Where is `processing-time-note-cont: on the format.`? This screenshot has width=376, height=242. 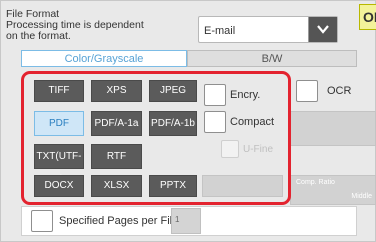 processing-time-note-cont: on the format. is located at coordinates (38, 36).